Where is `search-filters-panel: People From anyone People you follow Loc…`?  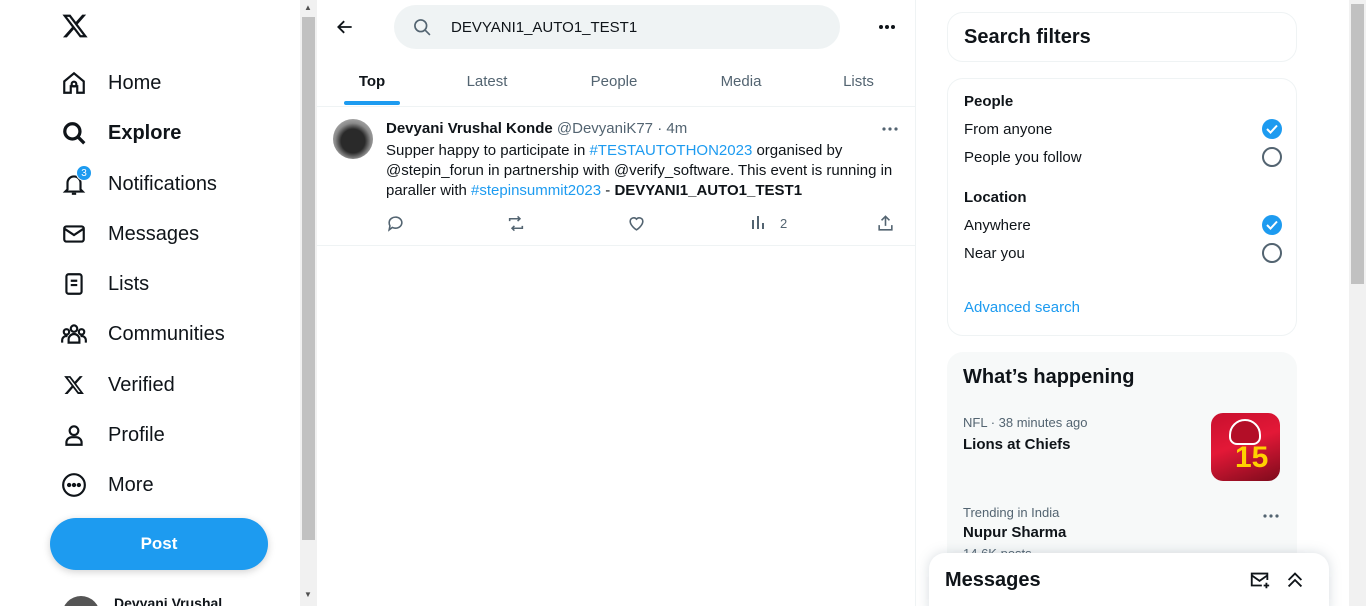 search-filters-panel: People From anyone People you follow Loc… is located at coordinates (1122, 207).